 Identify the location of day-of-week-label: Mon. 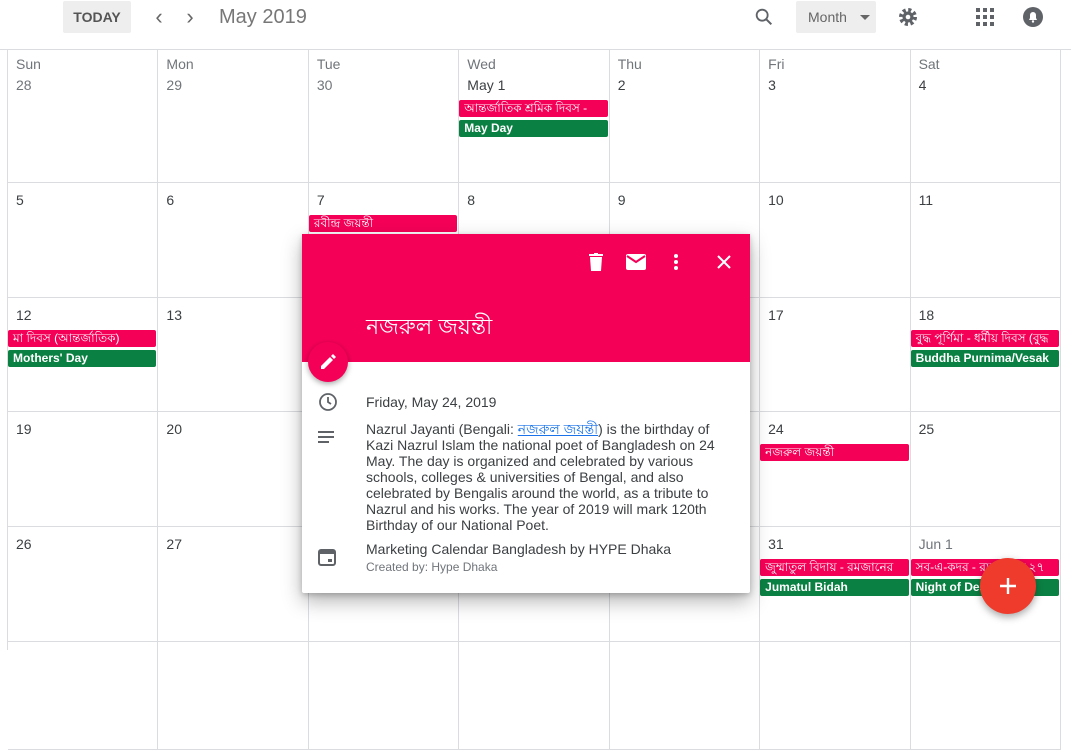
(180, 64).